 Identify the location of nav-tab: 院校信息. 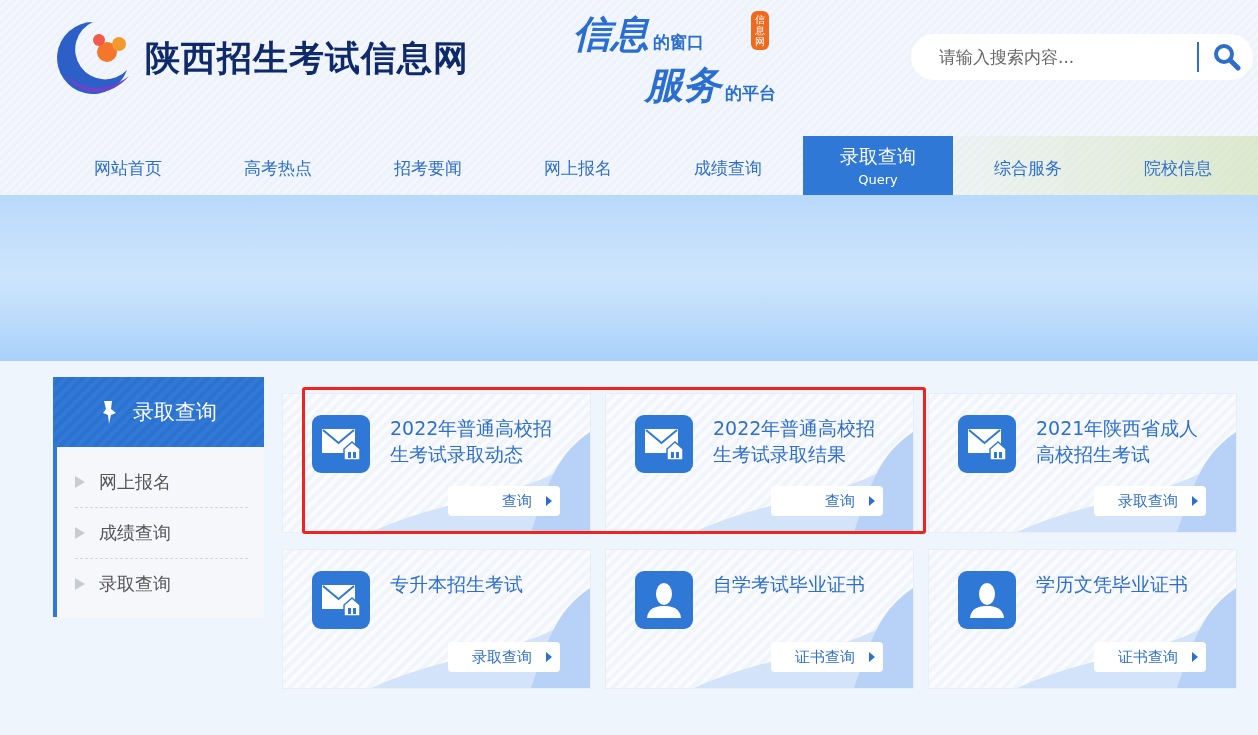
(1178, 165).